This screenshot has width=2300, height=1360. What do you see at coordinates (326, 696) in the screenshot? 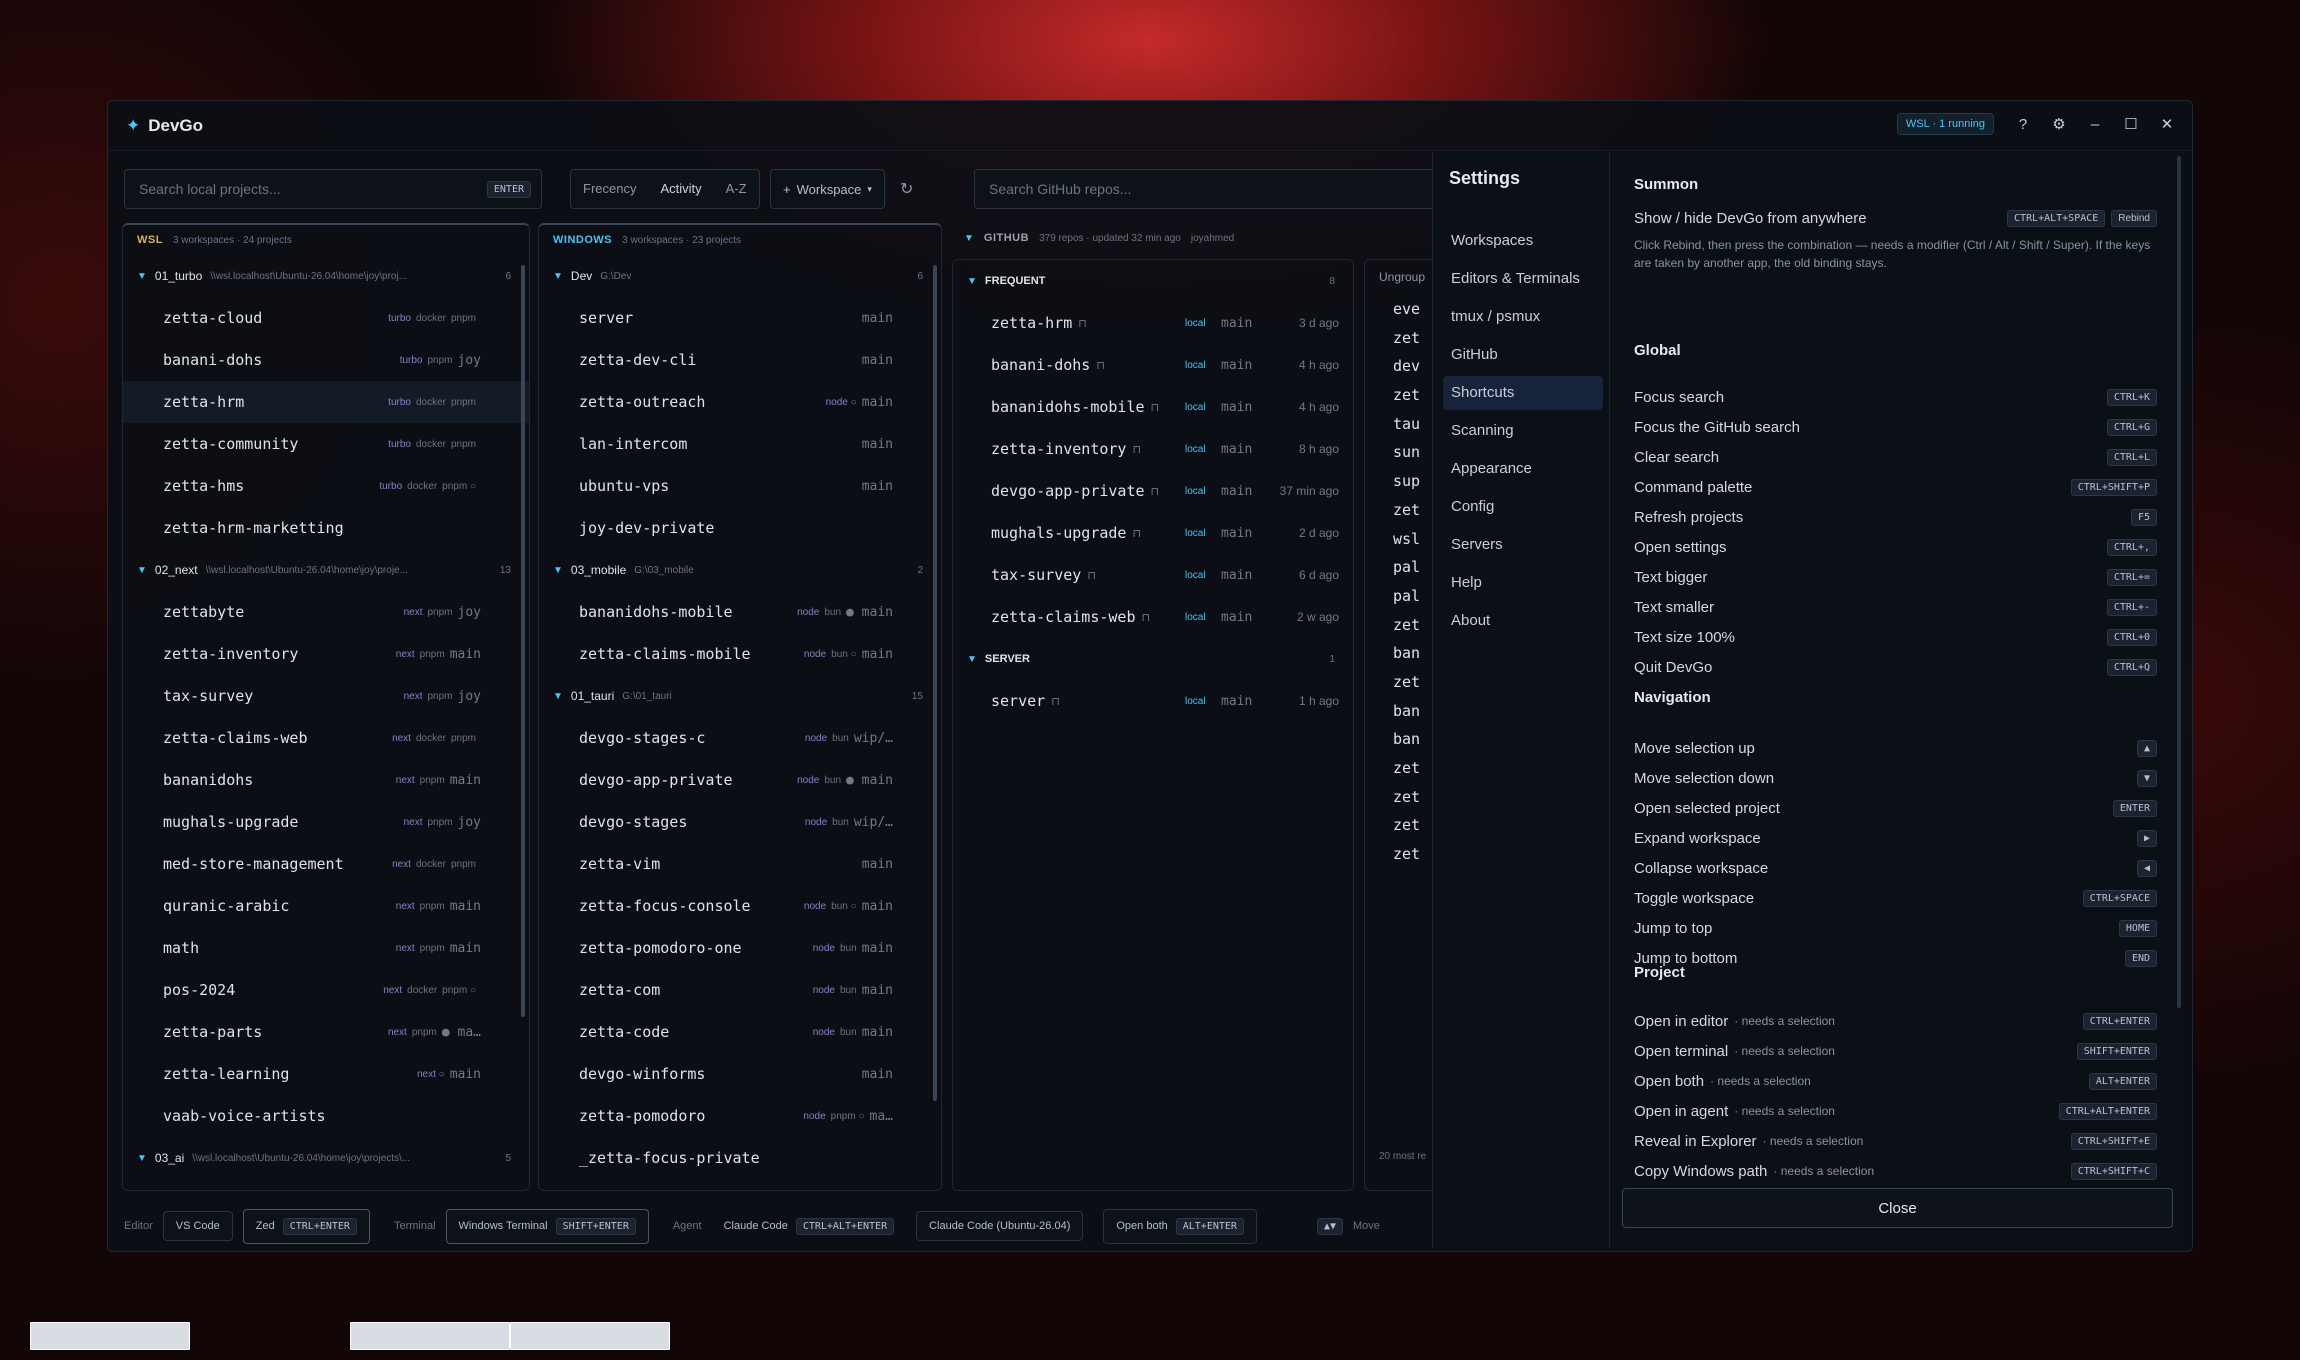
I see `project-row: tax-survey next pnpm joy` at bounding box center [326, 696].